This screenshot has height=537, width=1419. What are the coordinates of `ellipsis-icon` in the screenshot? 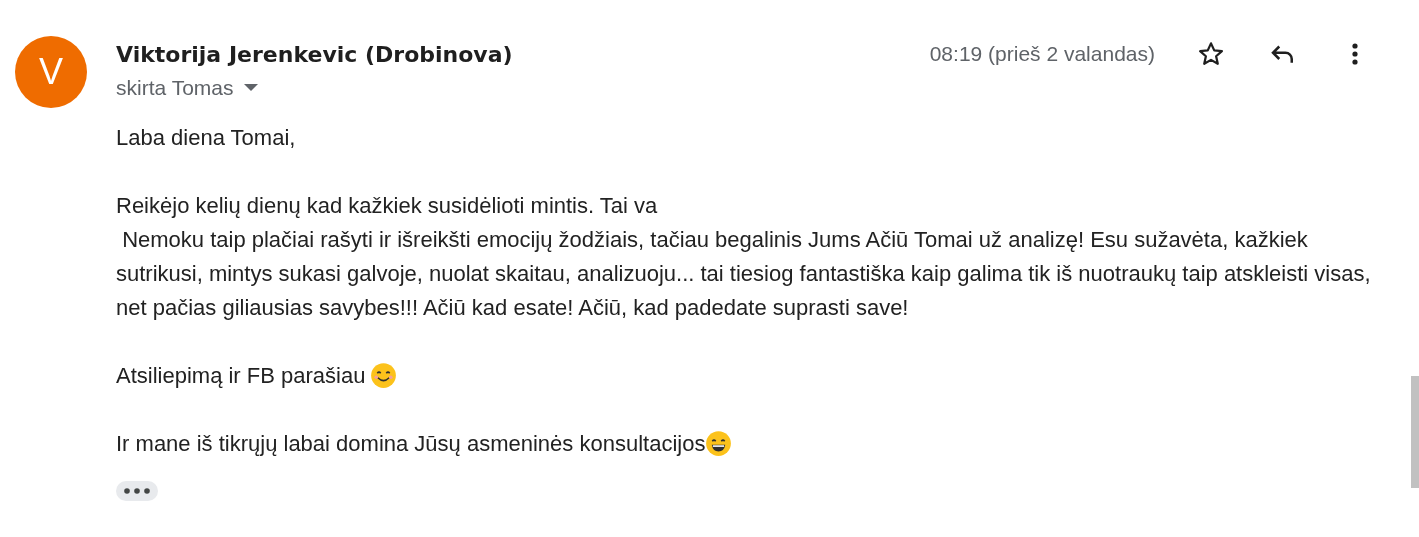 It's located at (137, 490).